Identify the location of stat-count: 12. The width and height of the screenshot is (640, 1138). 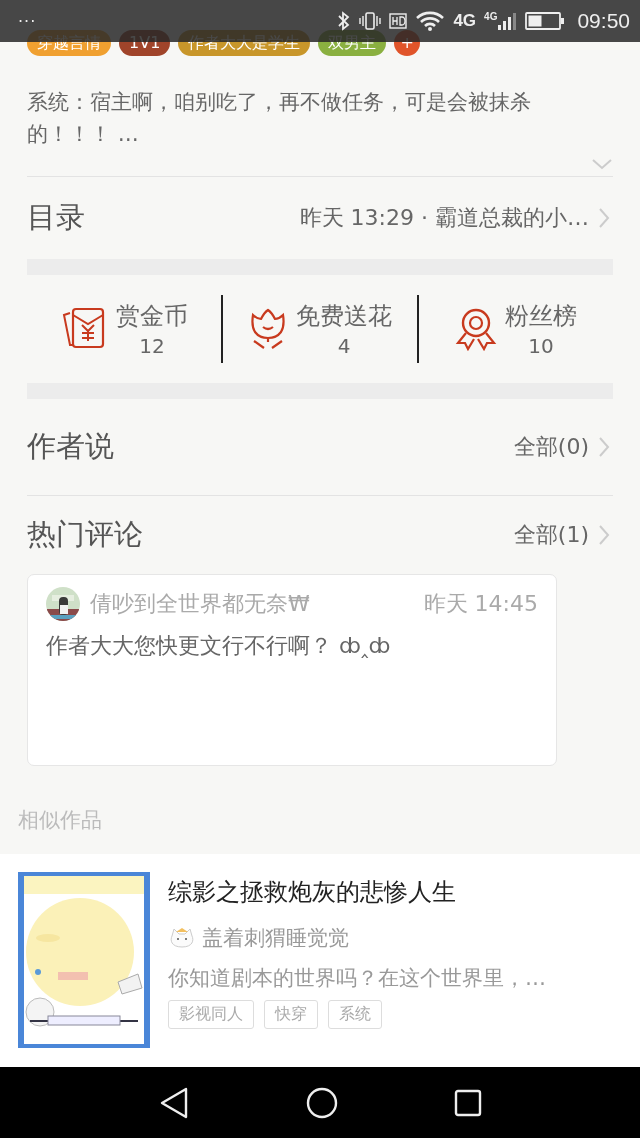
(152, 346).